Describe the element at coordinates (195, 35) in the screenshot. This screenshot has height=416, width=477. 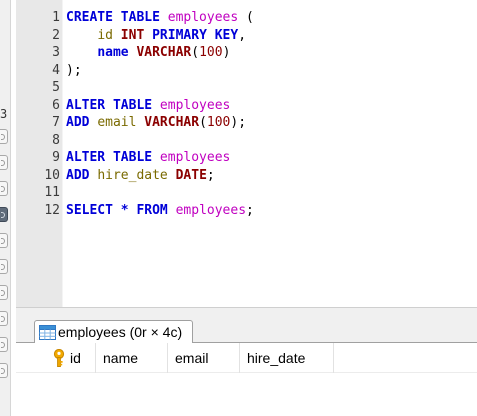
I see `code-token: PRIMARY KEY` at that location.